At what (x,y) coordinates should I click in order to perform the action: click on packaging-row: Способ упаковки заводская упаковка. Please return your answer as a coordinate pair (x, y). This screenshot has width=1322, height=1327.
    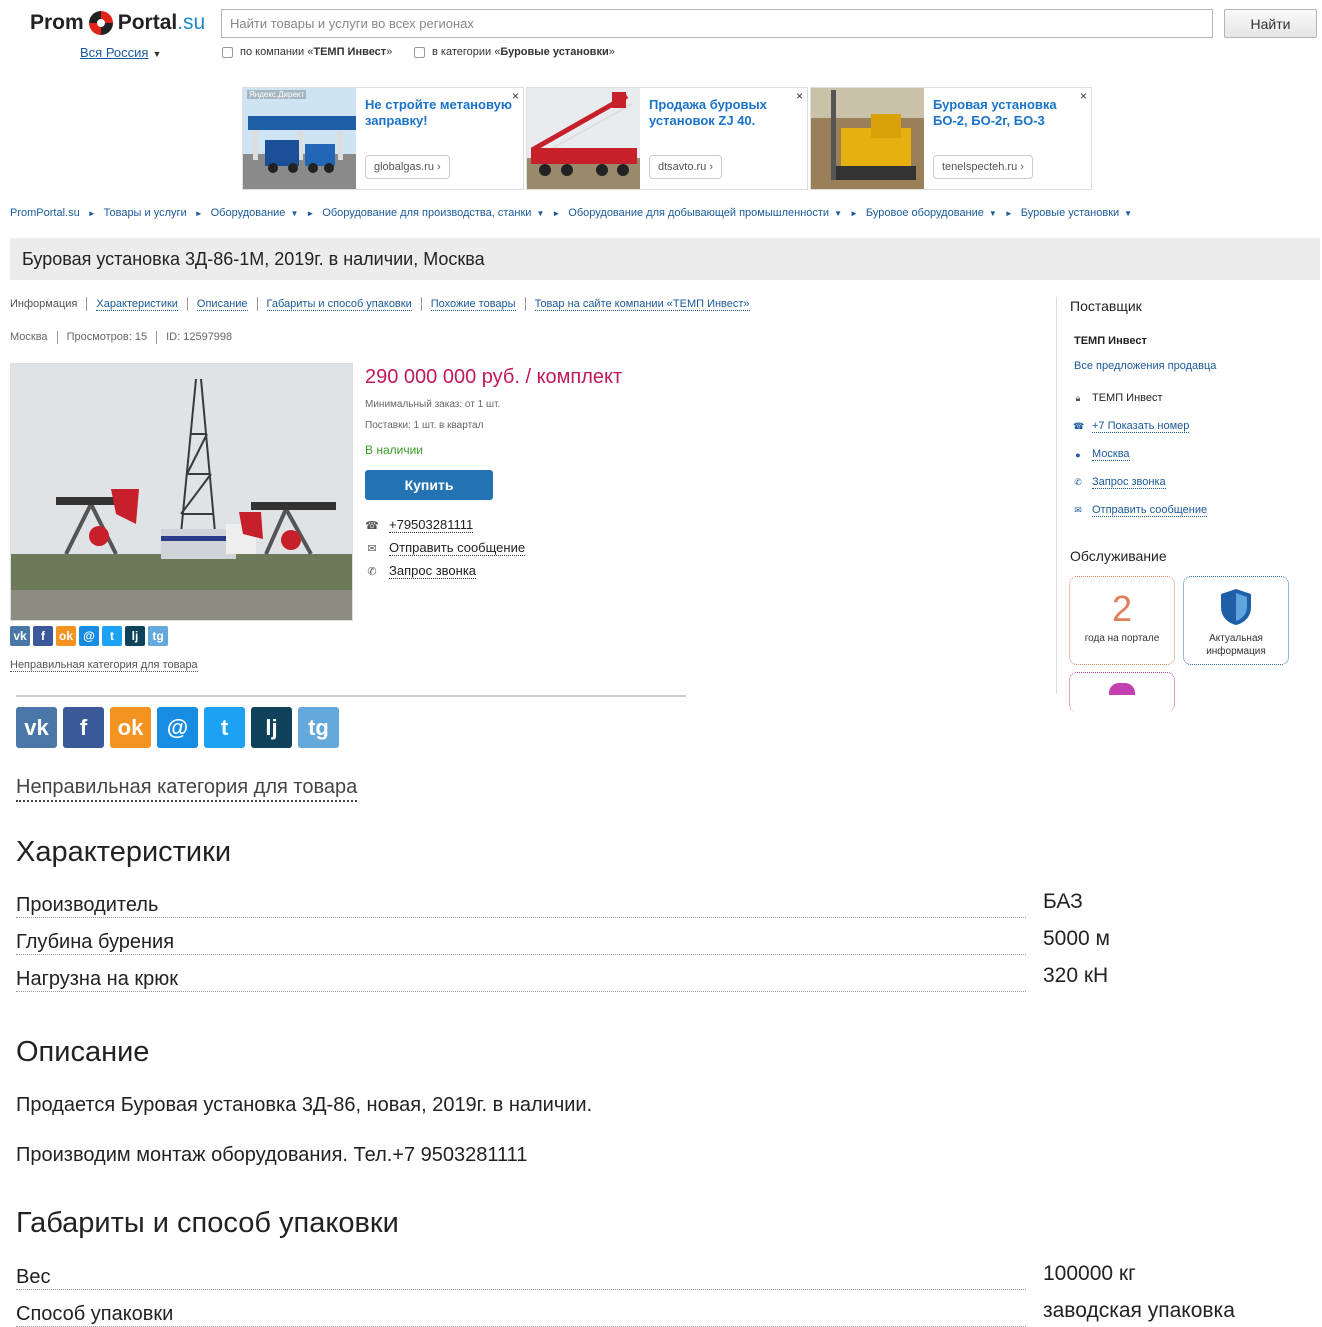
    Looking at the image, I should click on (625, 1313).